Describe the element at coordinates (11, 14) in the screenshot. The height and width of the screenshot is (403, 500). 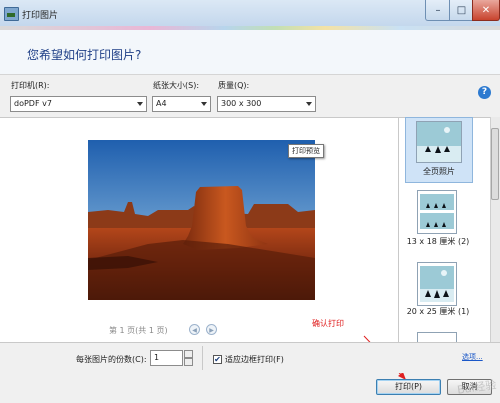
I see `picture-icon` at that location.